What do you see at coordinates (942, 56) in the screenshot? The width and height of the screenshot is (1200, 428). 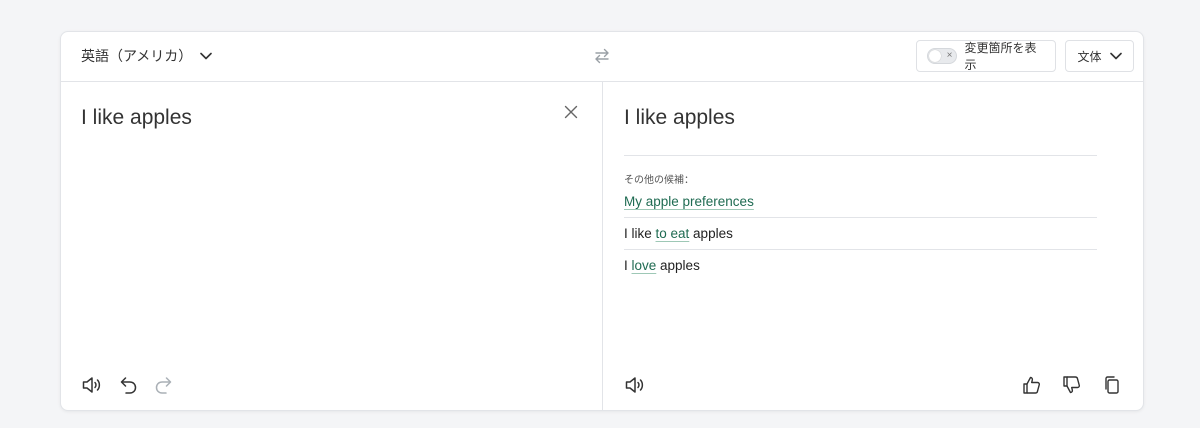 I see `toggle-switch: ×` at bounding box center [942, 56].